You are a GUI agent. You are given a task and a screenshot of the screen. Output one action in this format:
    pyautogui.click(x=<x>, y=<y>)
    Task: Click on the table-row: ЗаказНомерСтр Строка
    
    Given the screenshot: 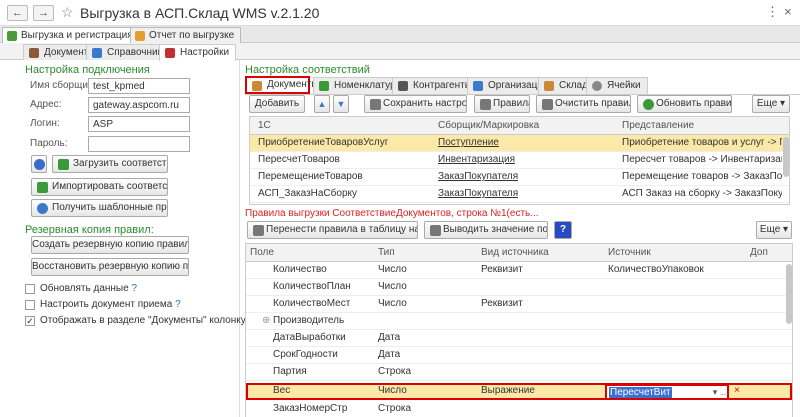 What is the action you would take?
    pyautogui.click(x=519, y=409)
    